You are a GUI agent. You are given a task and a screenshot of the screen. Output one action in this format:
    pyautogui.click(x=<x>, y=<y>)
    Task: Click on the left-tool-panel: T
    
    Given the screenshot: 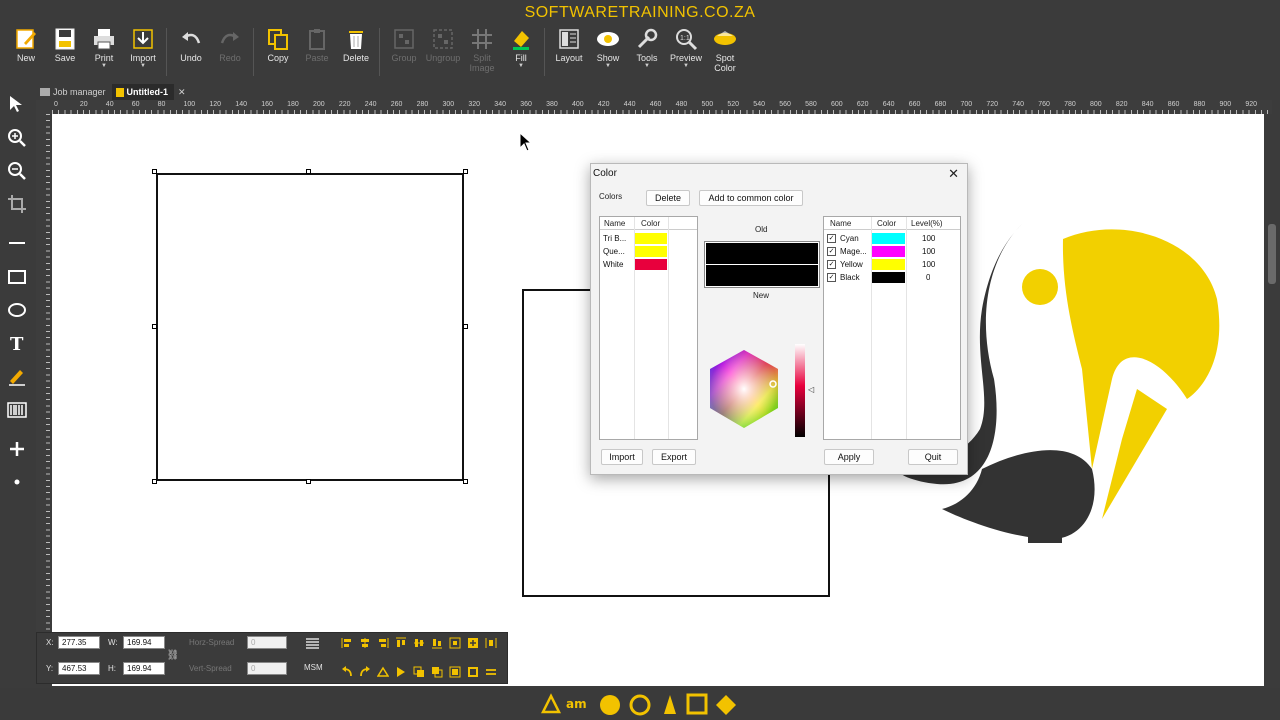 What is the action you would take?
    pyautogui.click(x=17, y=388)
    